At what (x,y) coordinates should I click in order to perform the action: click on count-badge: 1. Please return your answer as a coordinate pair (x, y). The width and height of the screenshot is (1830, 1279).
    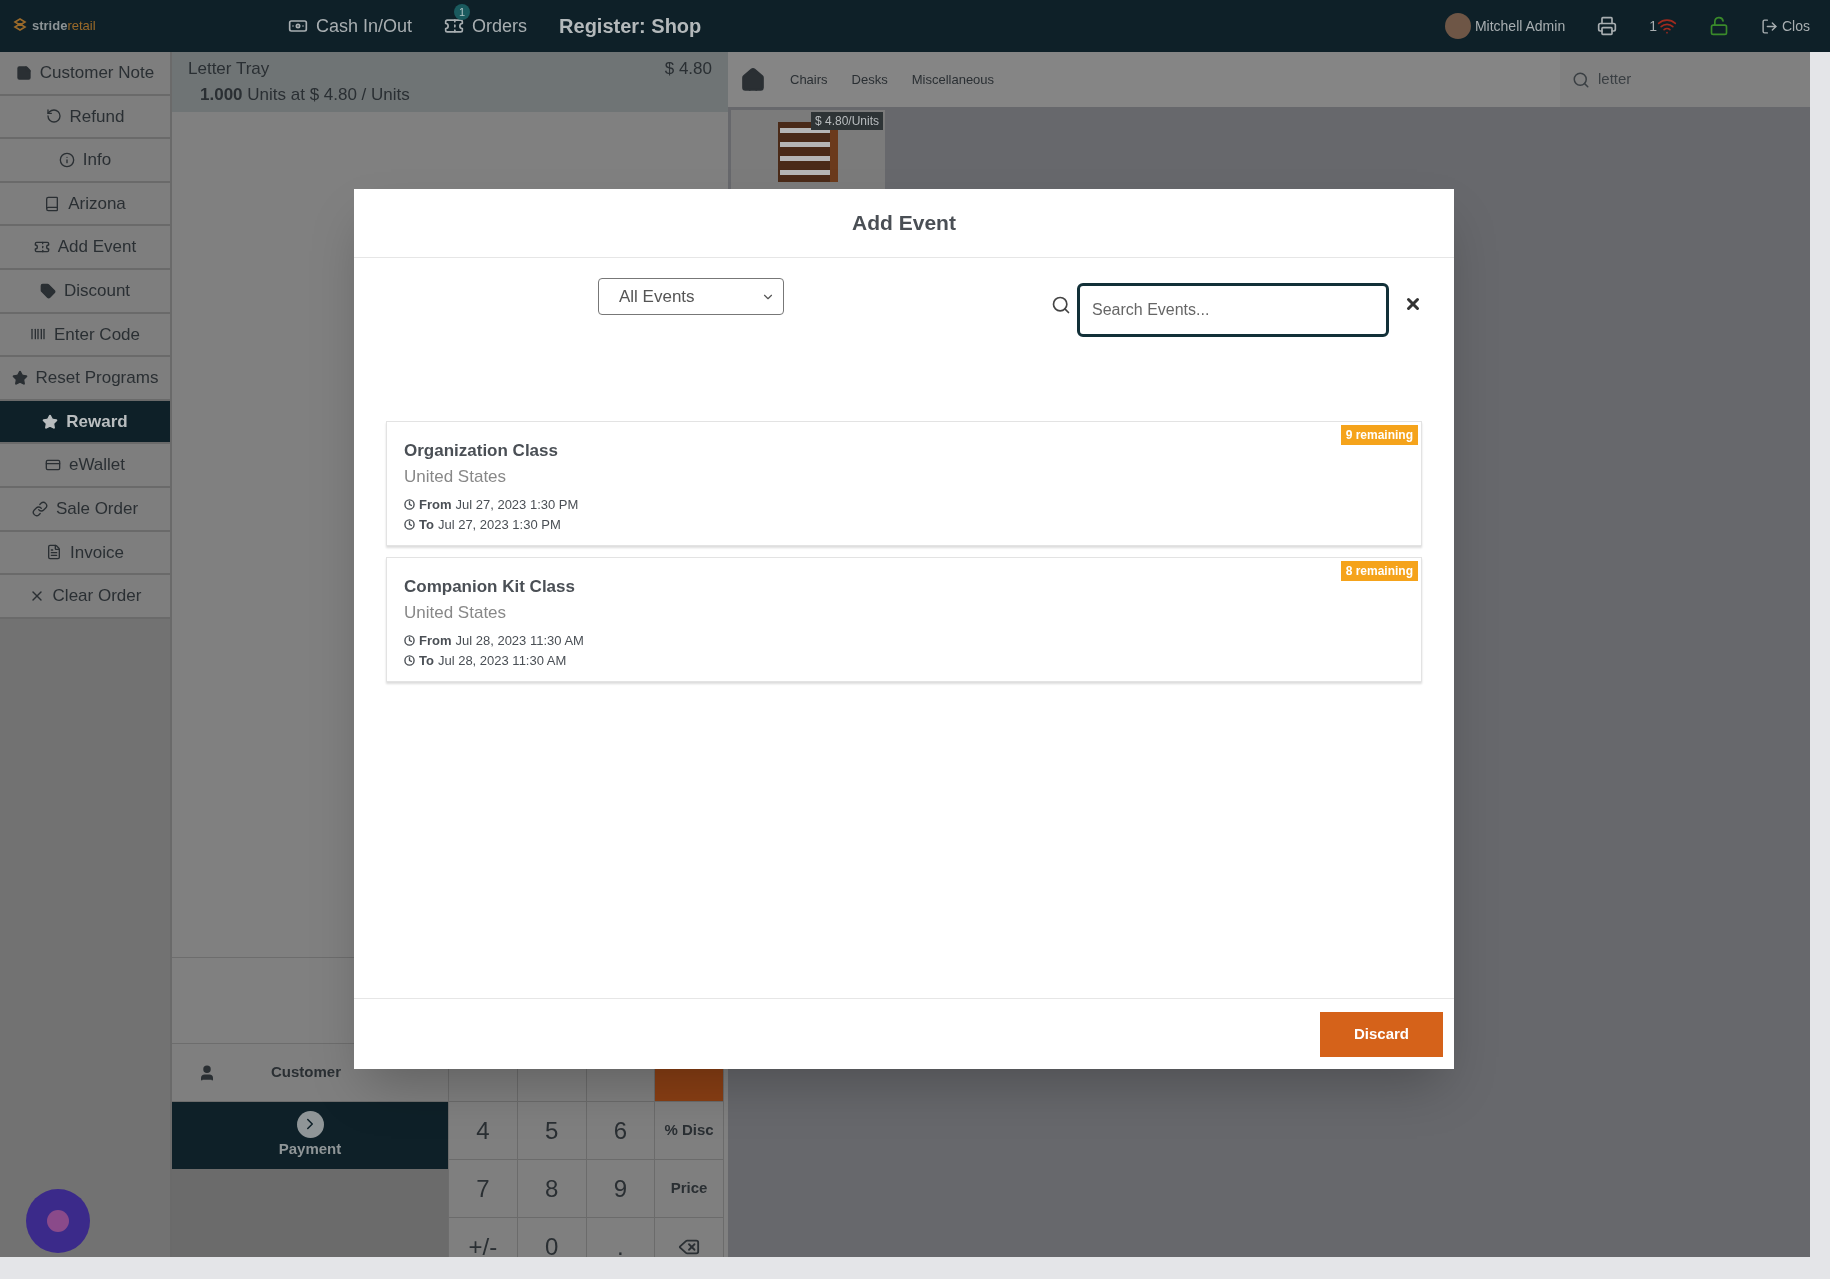
    Looking at the image, I should click on (462, 11).